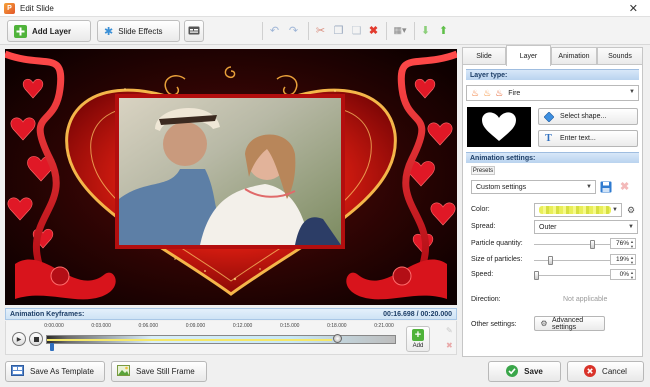  Describe the element at coordinates (606, 188) in the screenshot. I see `save-preset-icon` at that location.